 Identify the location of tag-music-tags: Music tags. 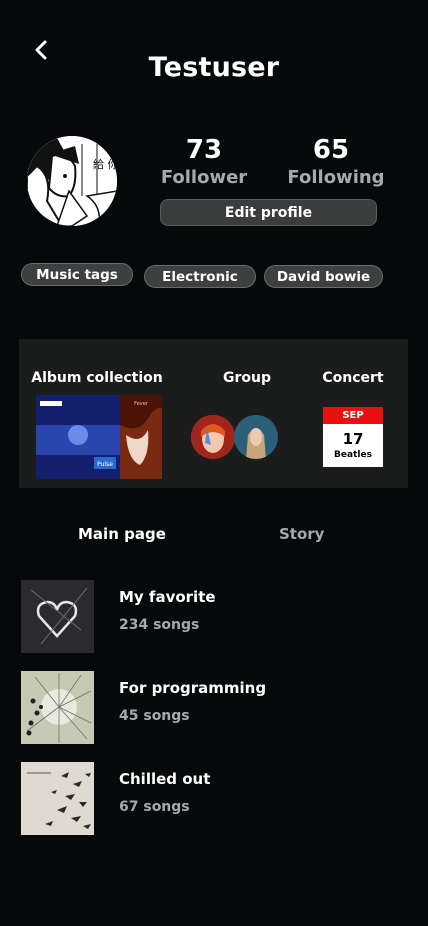
(77, 274).